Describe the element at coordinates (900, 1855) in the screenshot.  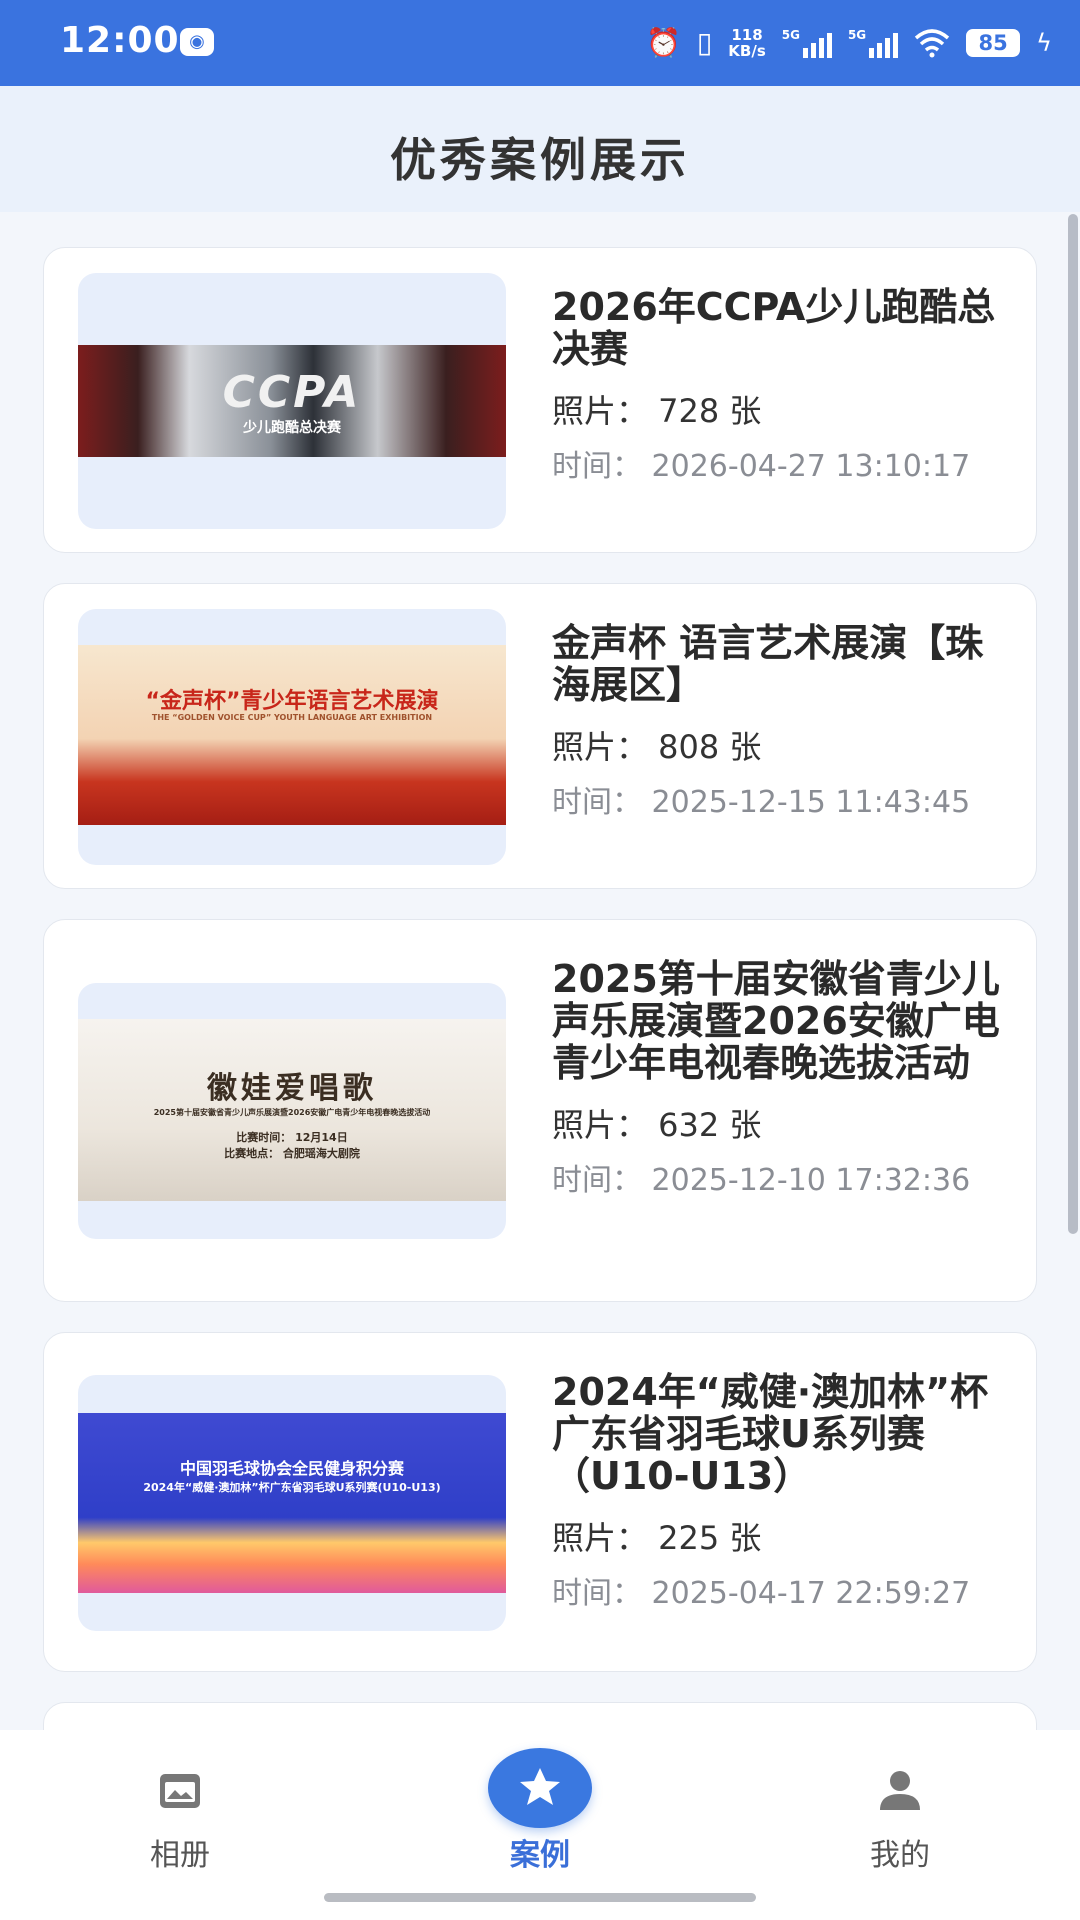
I see `tab-label: 我的` at that location.